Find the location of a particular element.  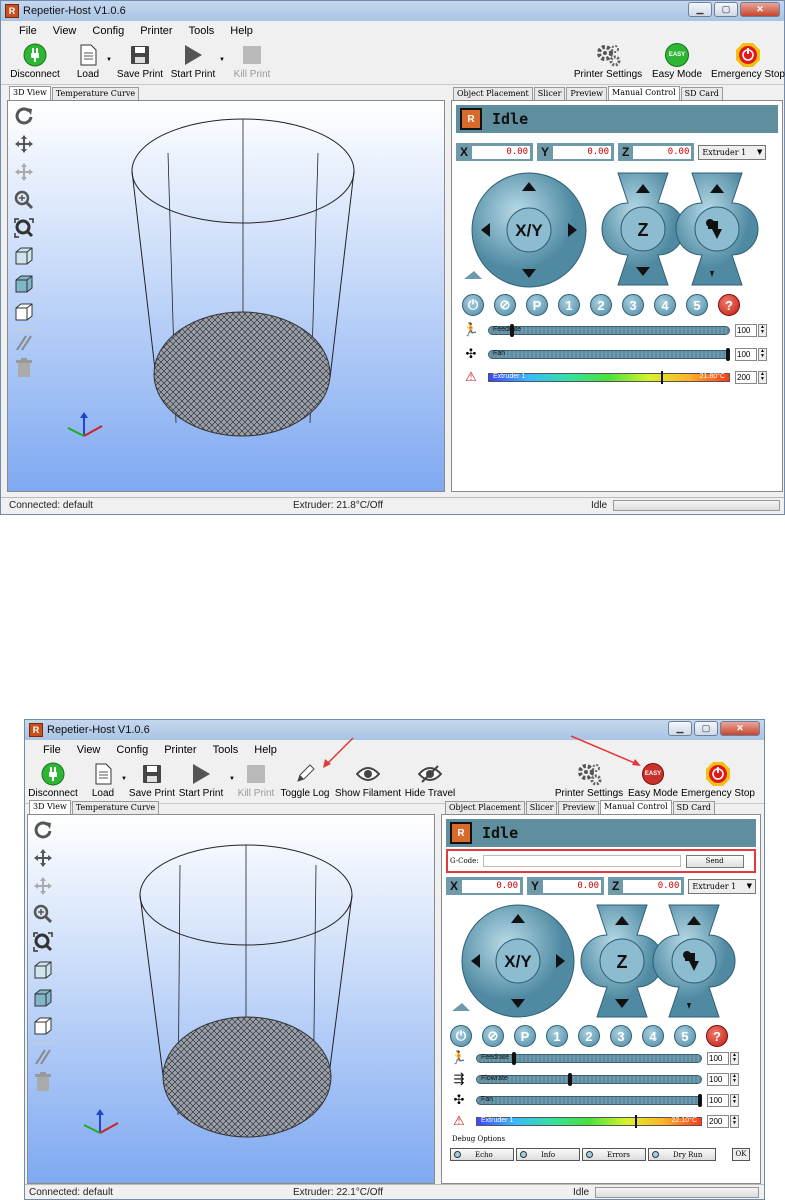

disconnect-button: Disconnect is located at coordinates (35, 60).